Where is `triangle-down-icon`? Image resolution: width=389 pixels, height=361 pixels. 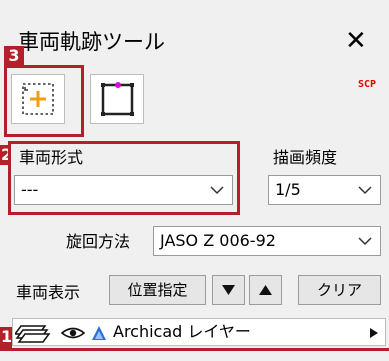 triangle-down-icon is located at coordinates (228, 290).